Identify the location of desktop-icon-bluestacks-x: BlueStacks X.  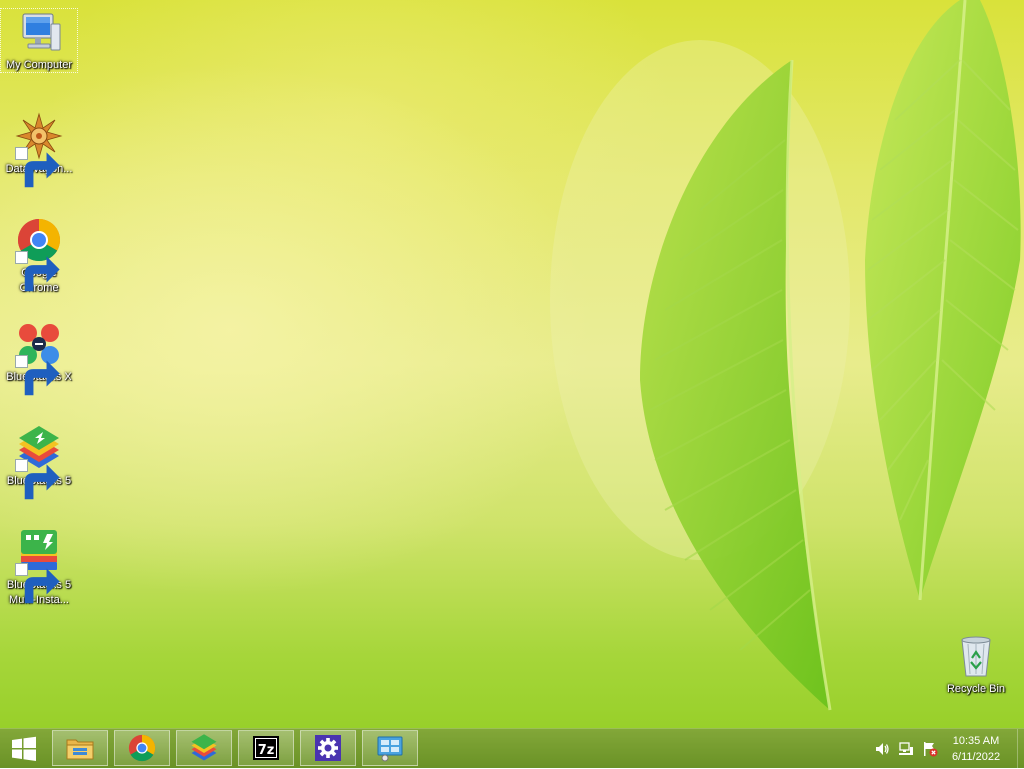
(39, 358).